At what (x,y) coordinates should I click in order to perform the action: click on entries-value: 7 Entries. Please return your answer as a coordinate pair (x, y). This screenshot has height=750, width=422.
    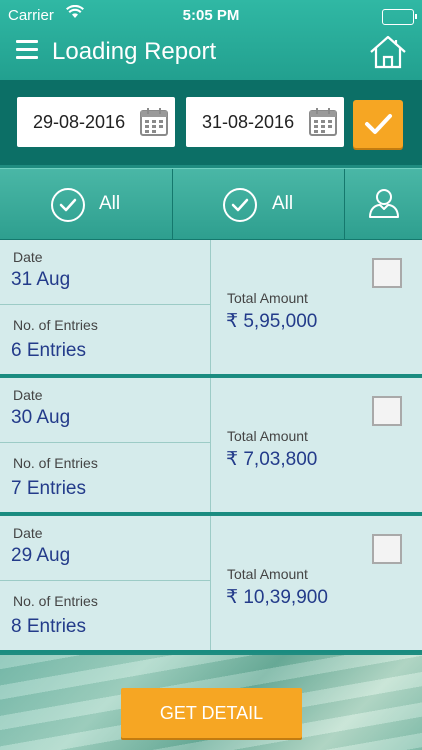
    Looking at the image, I should click on (48, 488).